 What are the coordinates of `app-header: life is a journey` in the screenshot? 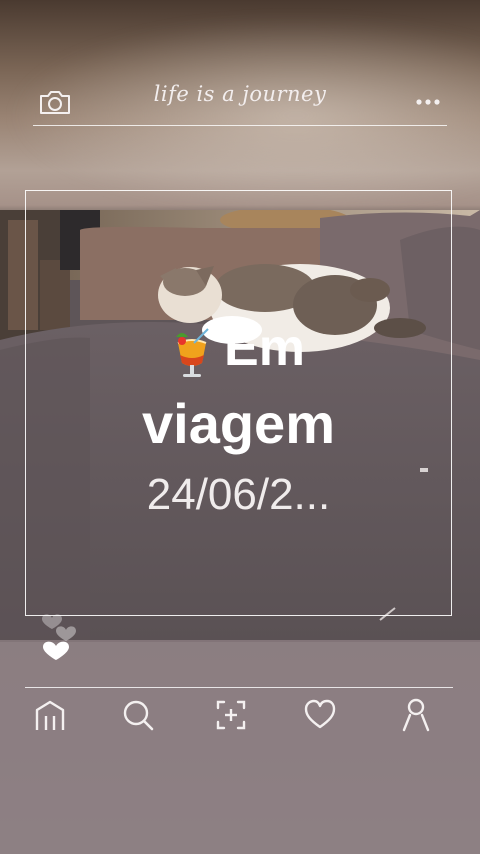 It's located at (240, 100).